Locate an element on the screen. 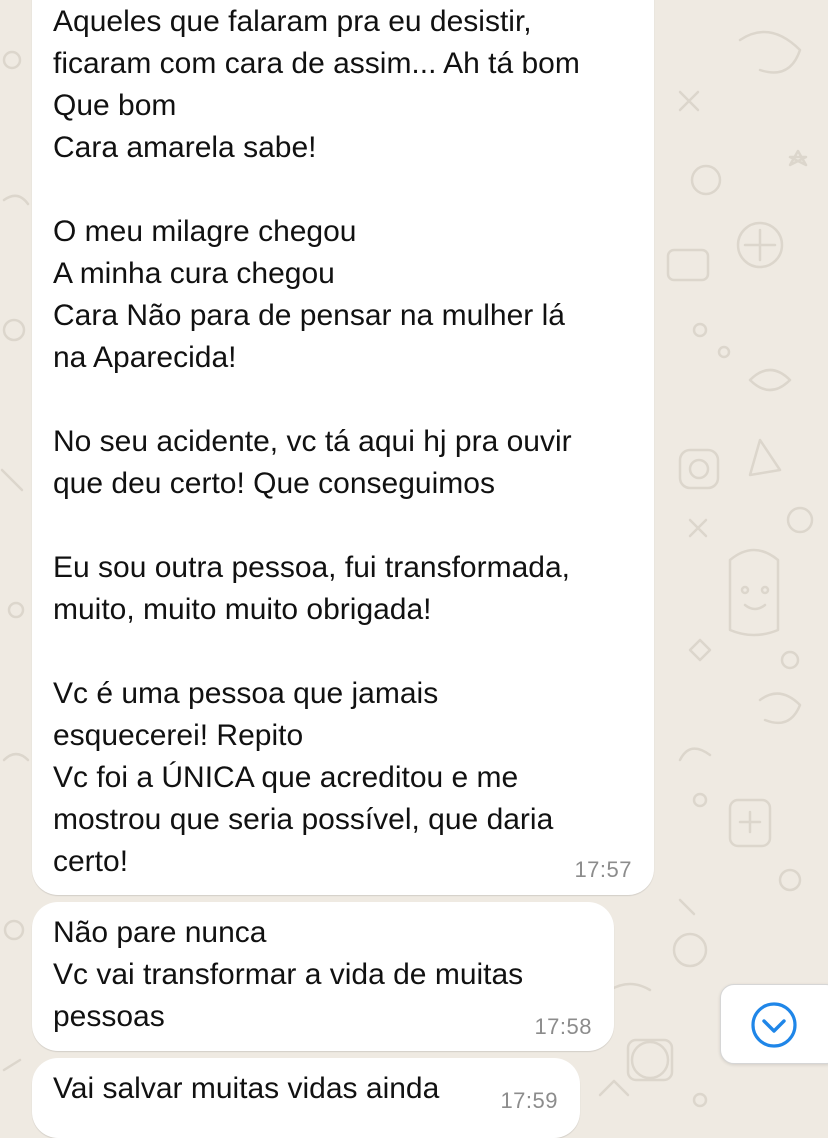 This screenshot has height=1138, width=828. scroll-to-bottom-button is located at coordinates (774, 1024).